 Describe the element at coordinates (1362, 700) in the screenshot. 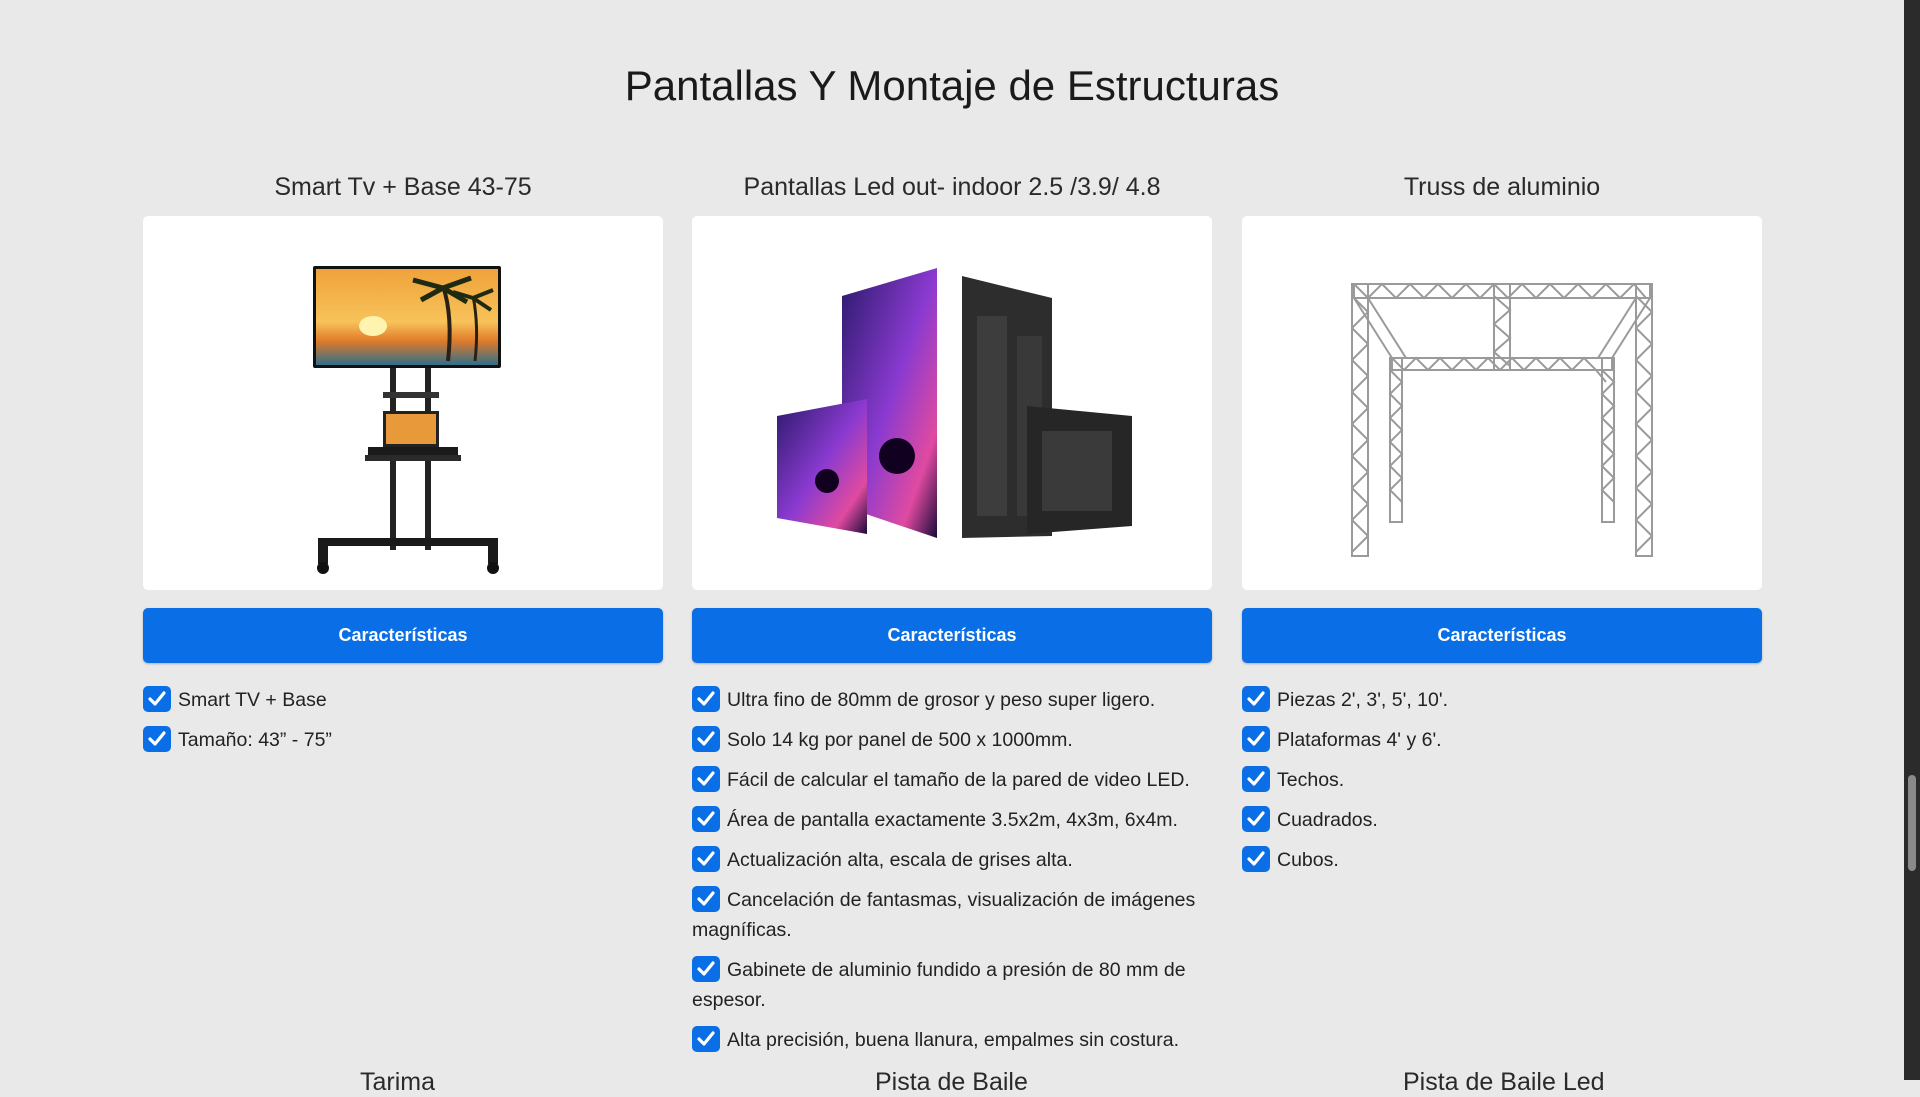

I see `feature-text: Piezas 2', 3', 5', 10'.` at that location.